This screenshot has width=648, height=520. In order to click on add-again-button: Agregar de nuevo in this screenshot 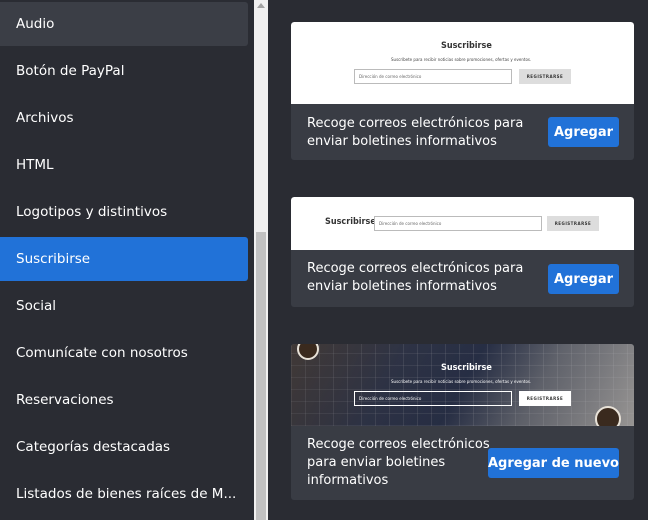, I will do `click(553, 463)`.